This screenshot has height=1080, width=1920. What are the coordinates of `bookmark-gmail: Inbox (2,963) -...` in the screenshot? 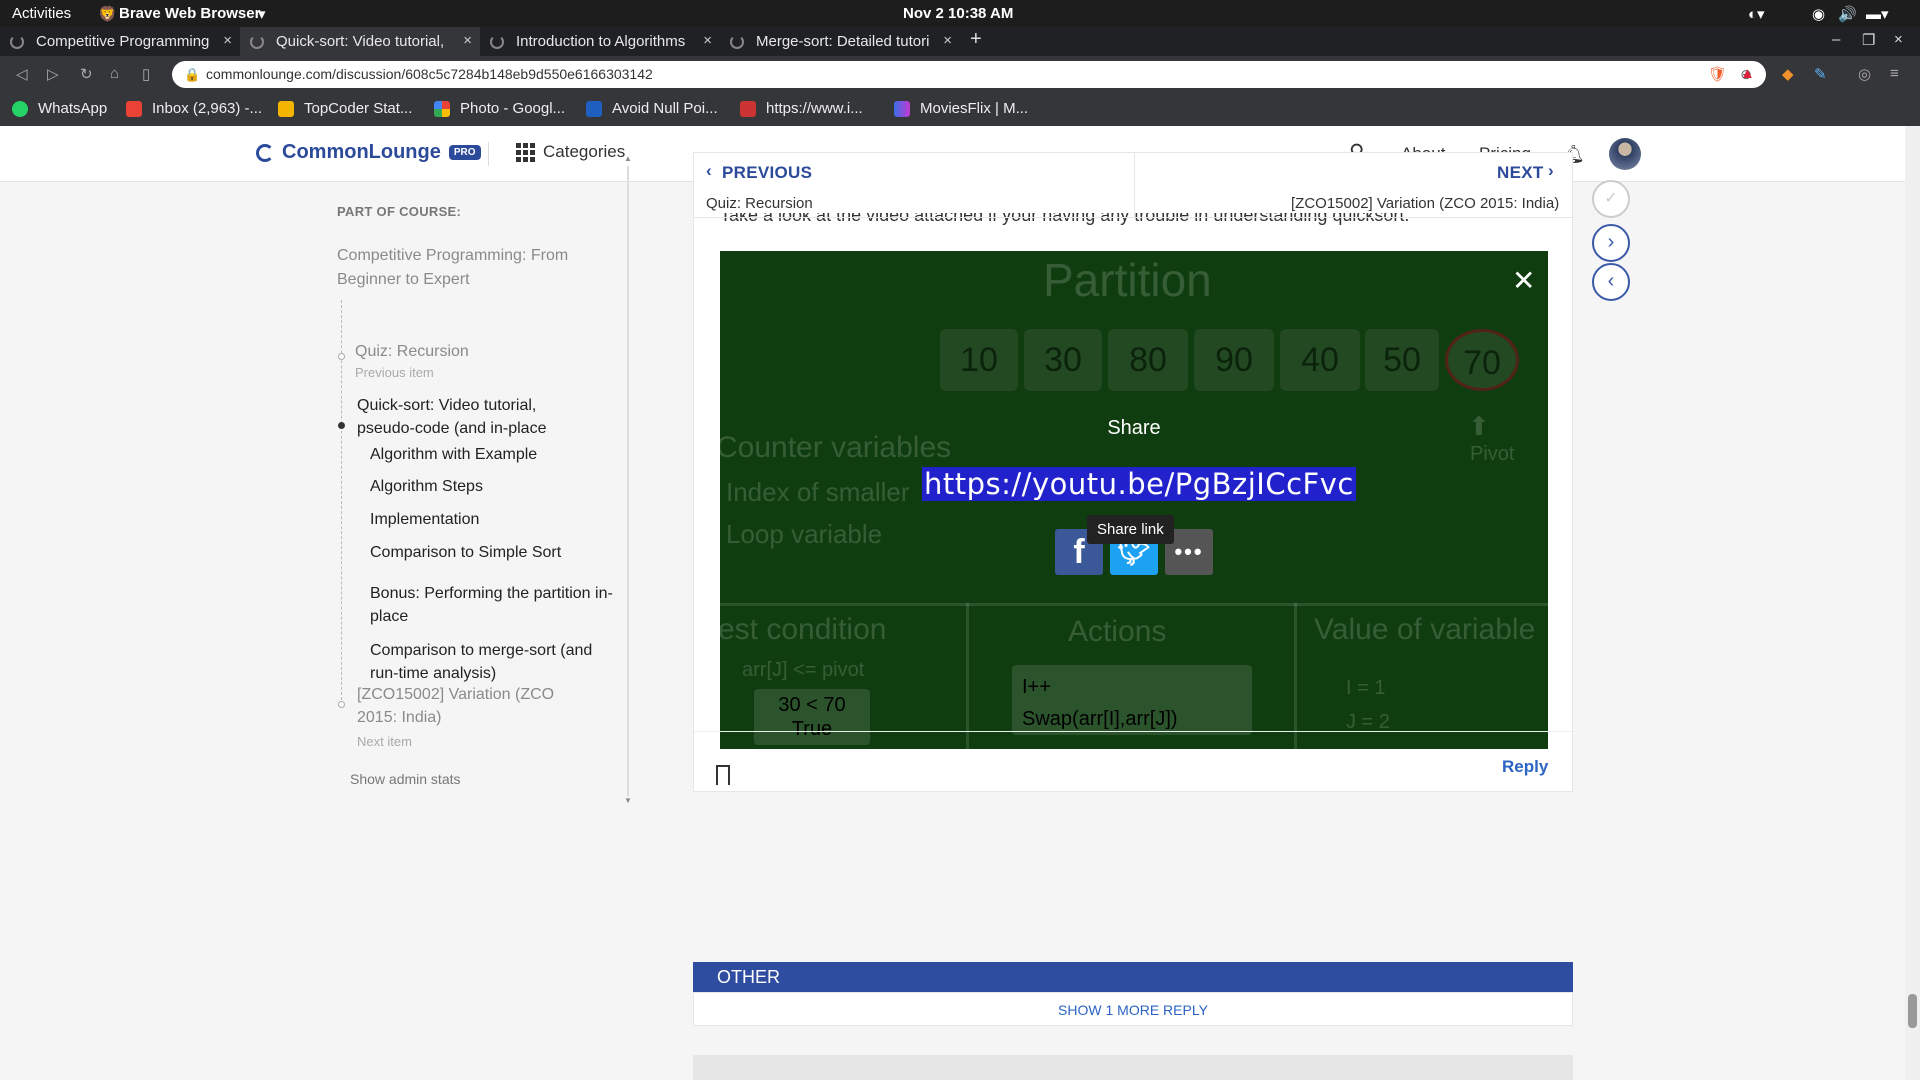 It's located at (194, 108).